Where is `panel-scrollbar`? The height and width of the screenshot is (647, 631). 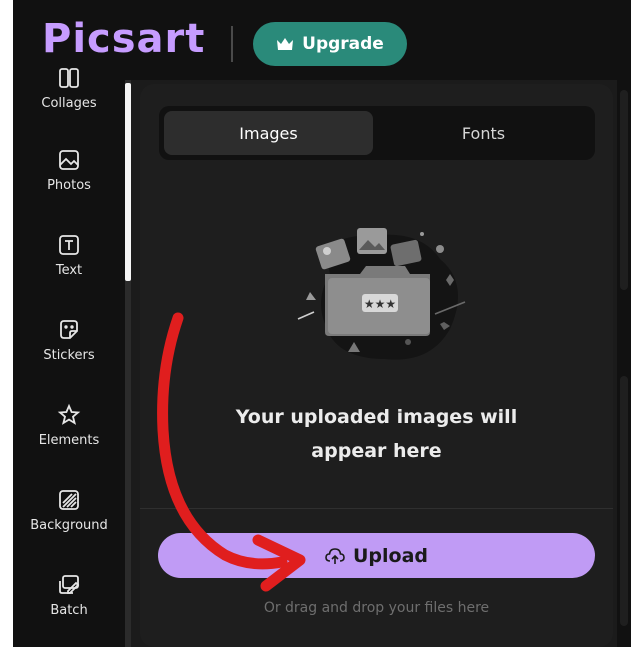 panel-scrollbar is located at coordinates (624, 363).